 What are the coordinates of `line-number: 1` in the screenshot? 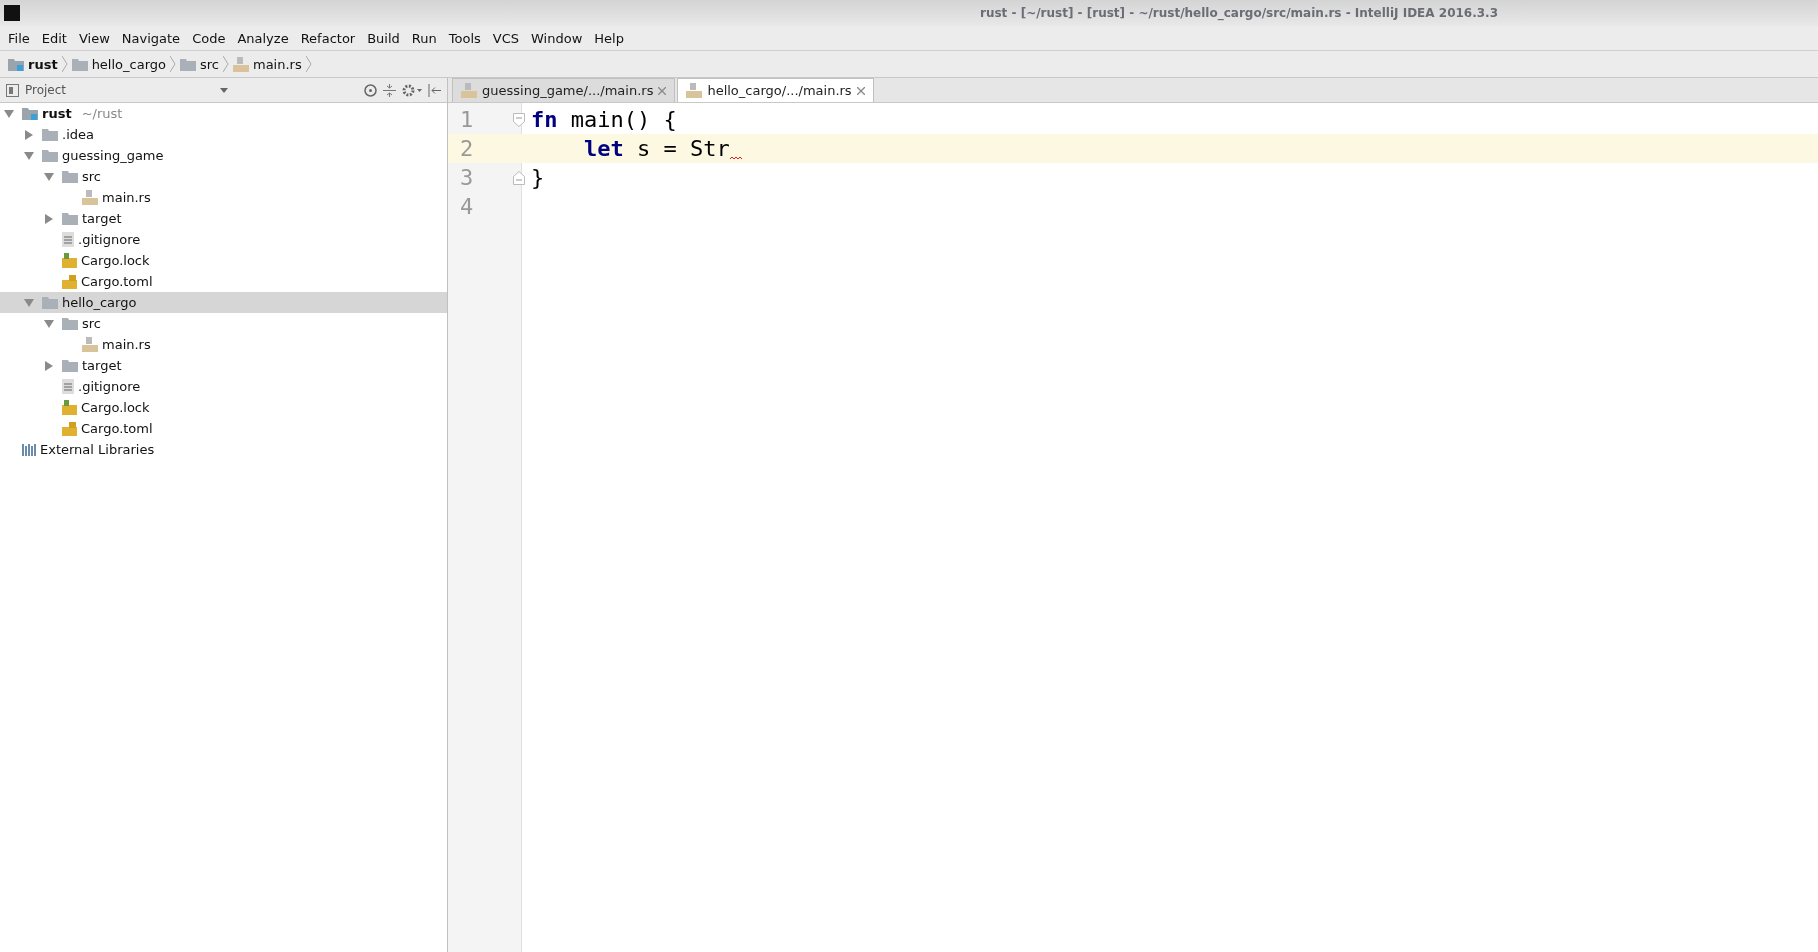 It's located at (467, 119).